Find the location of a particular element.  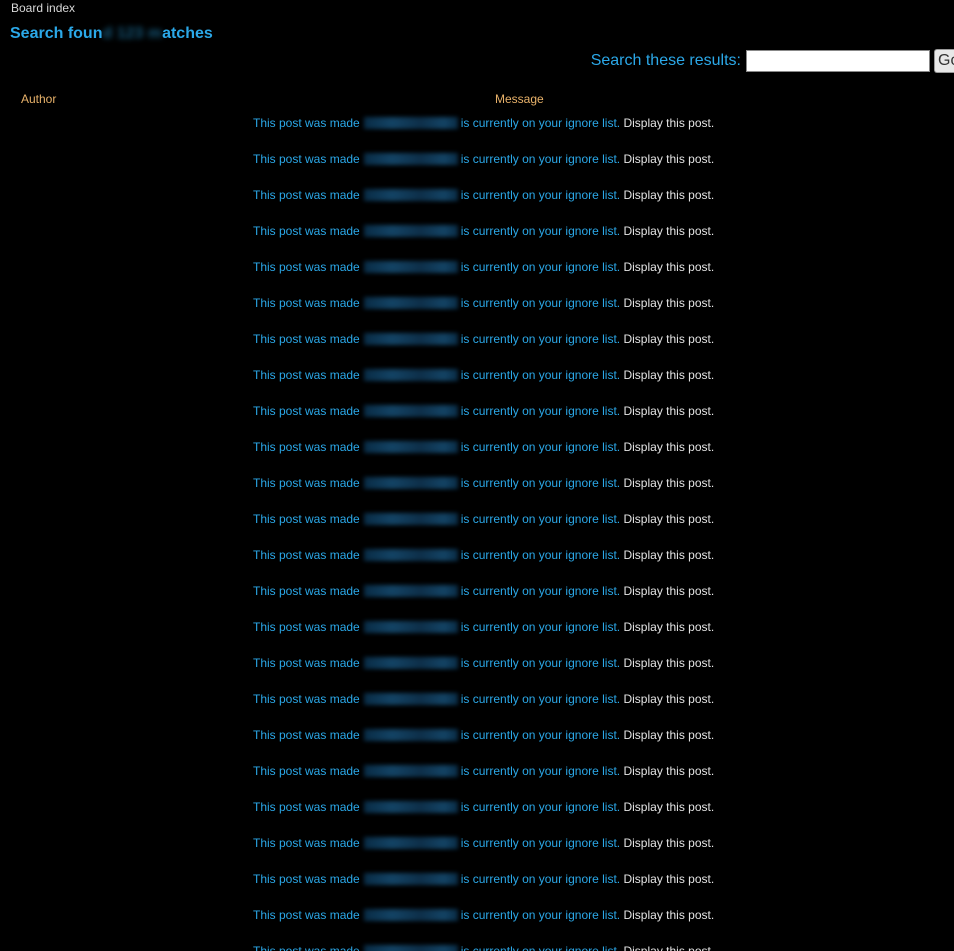

search-label: Search these results: is located at coordinates (665, 60).